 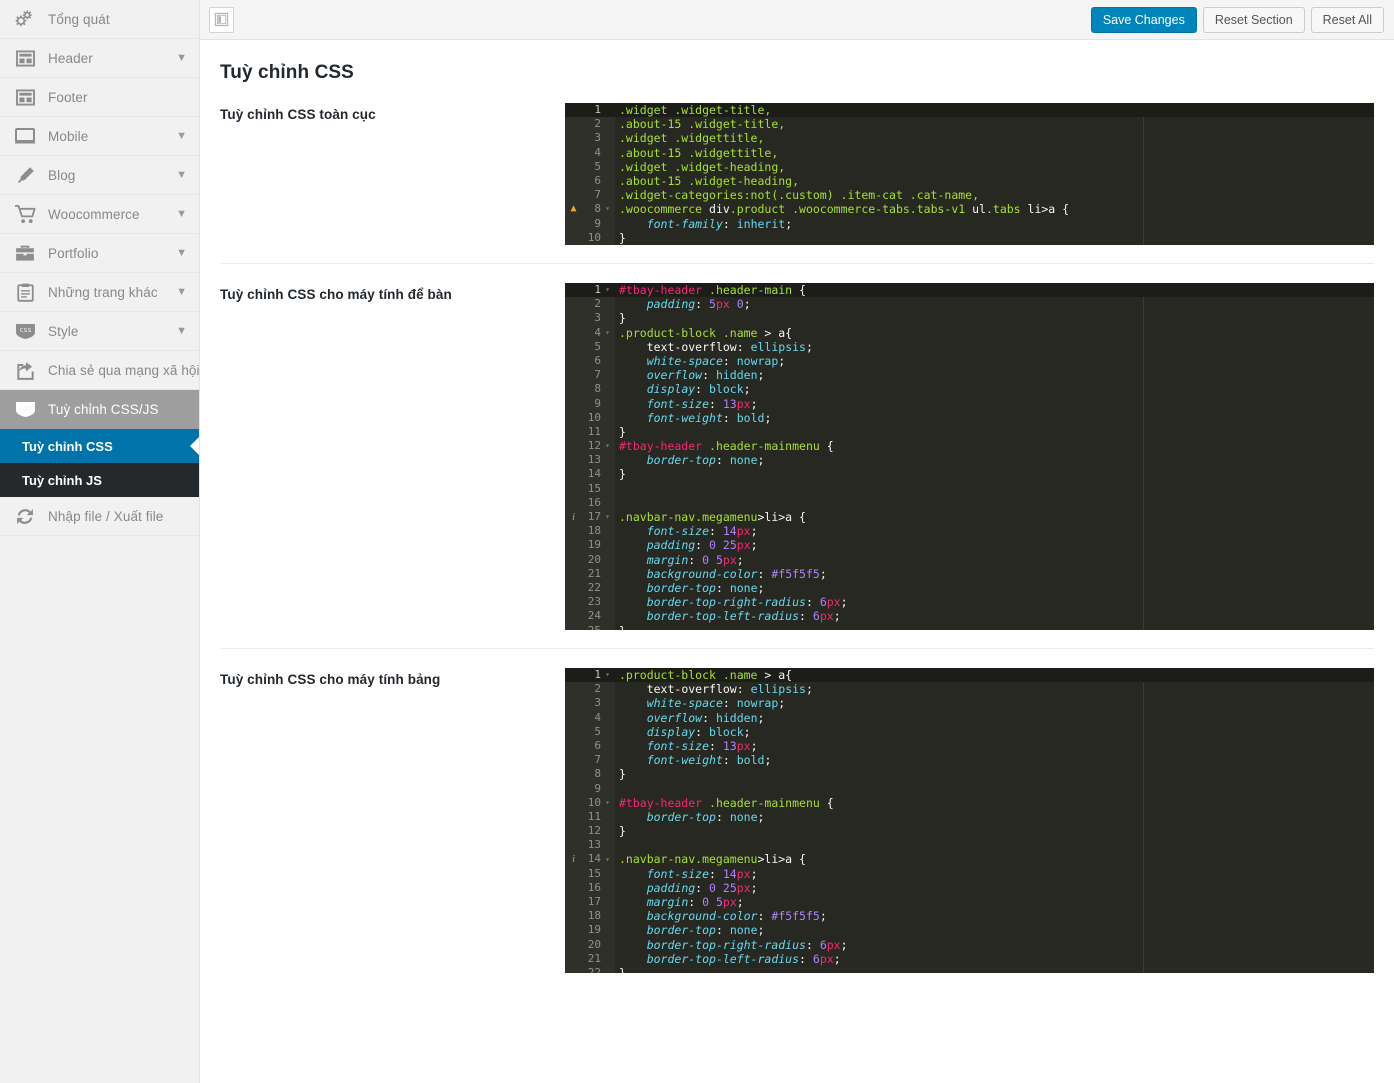 What do you see at coordinates (99, 480) in the screenshot?
I see `sidebar-subitem-1: Tuỳ chỉnh JS` at bounding box center [99, 480].